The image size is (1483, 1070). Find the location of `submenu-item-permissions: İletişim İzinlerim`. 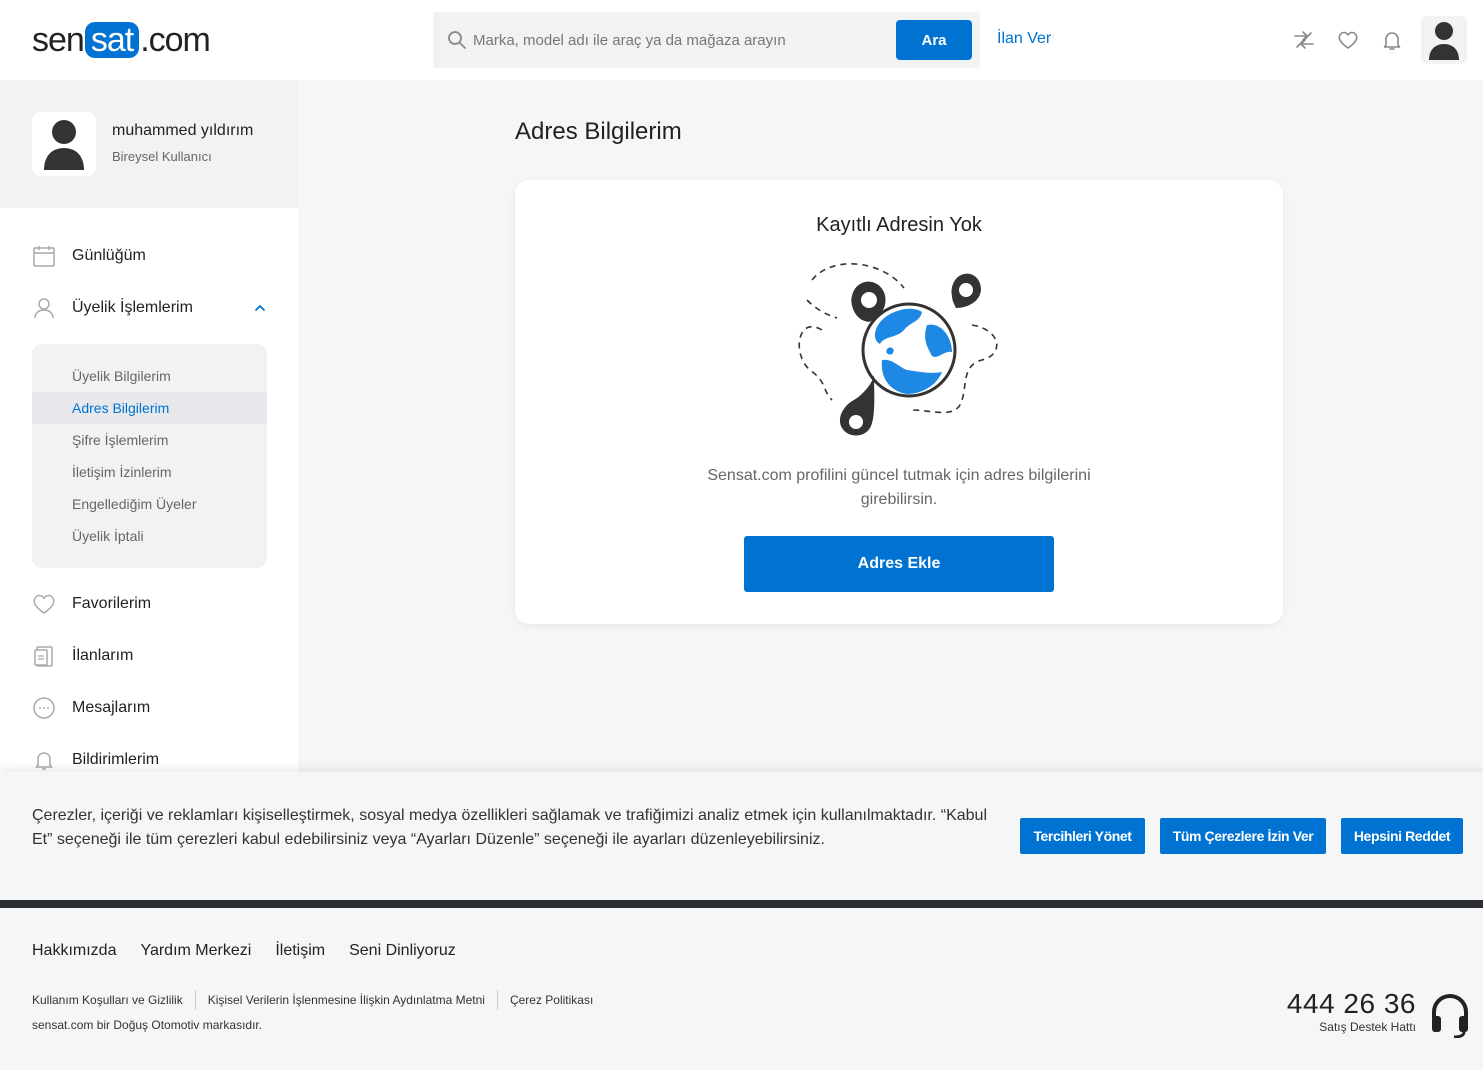

submenu-item-permissions: İletişim İzinlerim is located at coordinates (149, 472).